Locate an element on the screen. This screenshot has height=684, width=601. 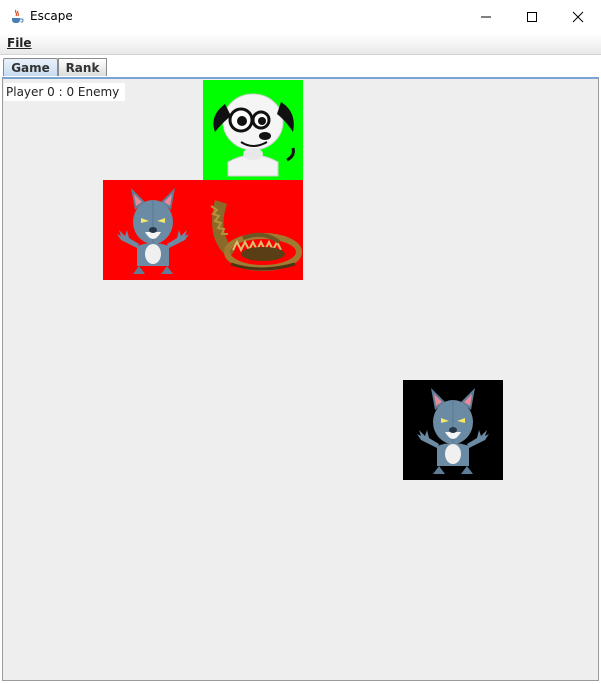
minimize-icon is located at coordinates (486, 16).